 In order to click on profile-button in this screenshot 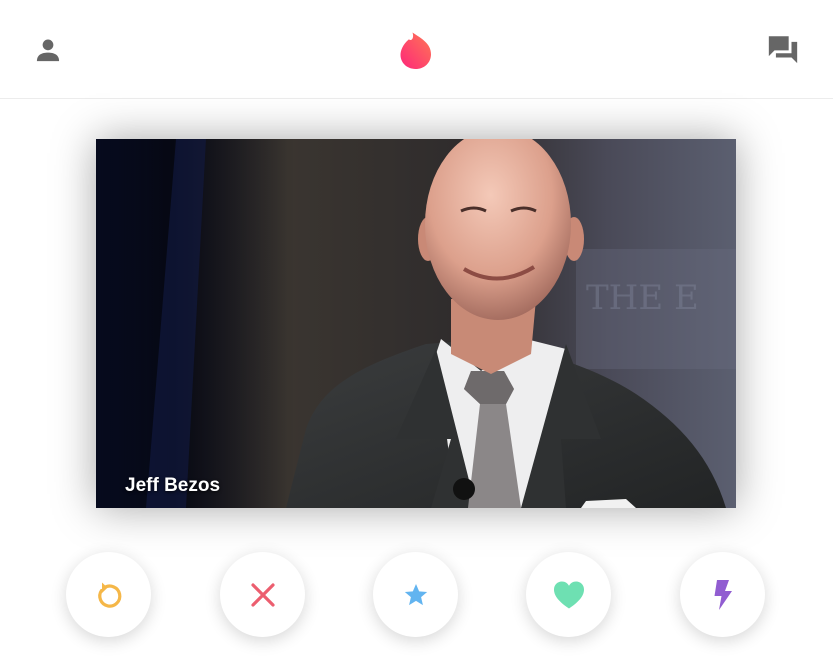, I will do `click(48, 50)`.